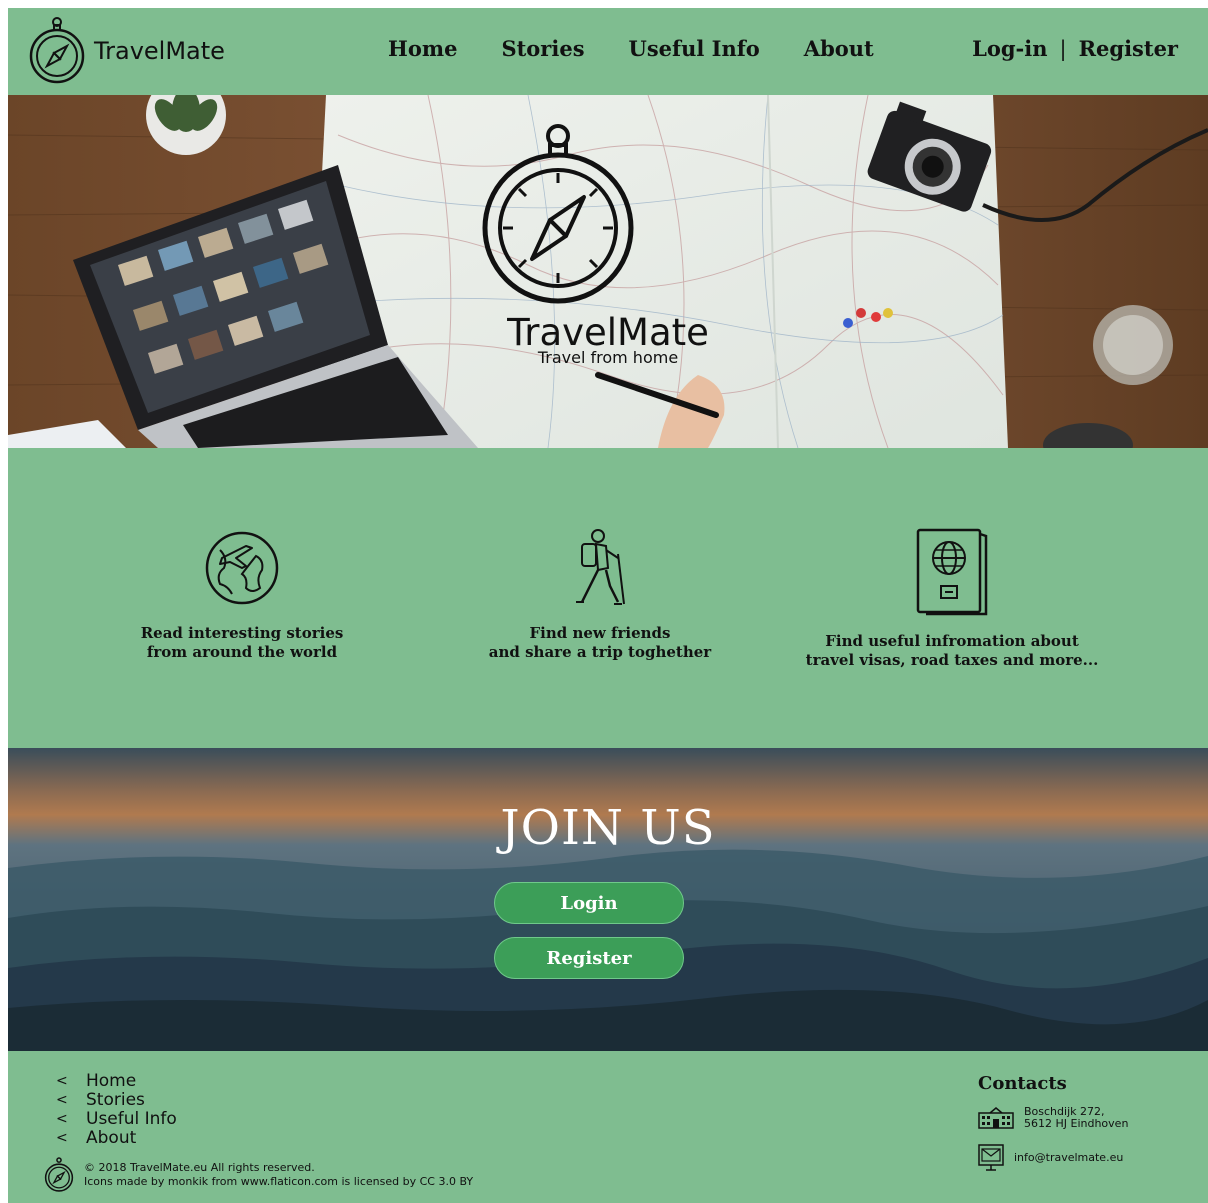 The height and width of the screenshot is (1203, 1208). What do you see at coordinates (111, 1081) in the screenshot?
I see `footer-nav-home: Home` at bounding box center [111, 1081].